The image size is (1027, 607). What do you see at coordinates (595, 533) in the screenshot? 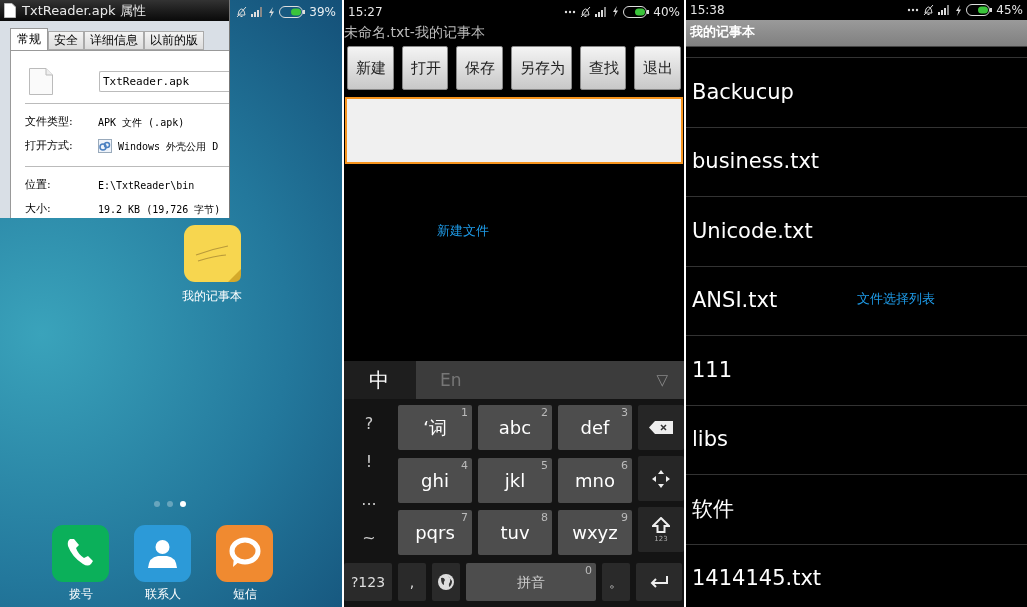
I see `keyboard-key: wxyz 9` at bounding box center [595, 533].